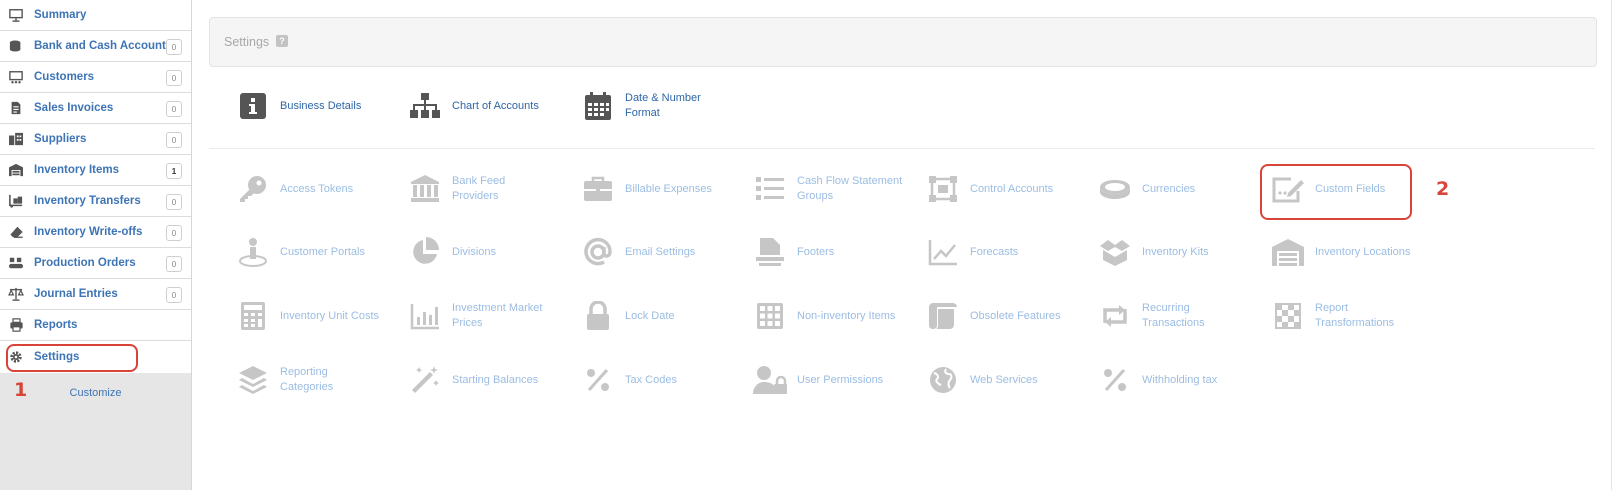 The height and width of the screenshot is (490, 1619). Describe the element at coordinates (1615, 245) in the screenshot. I see `window-scrollbar-edge` at that location.